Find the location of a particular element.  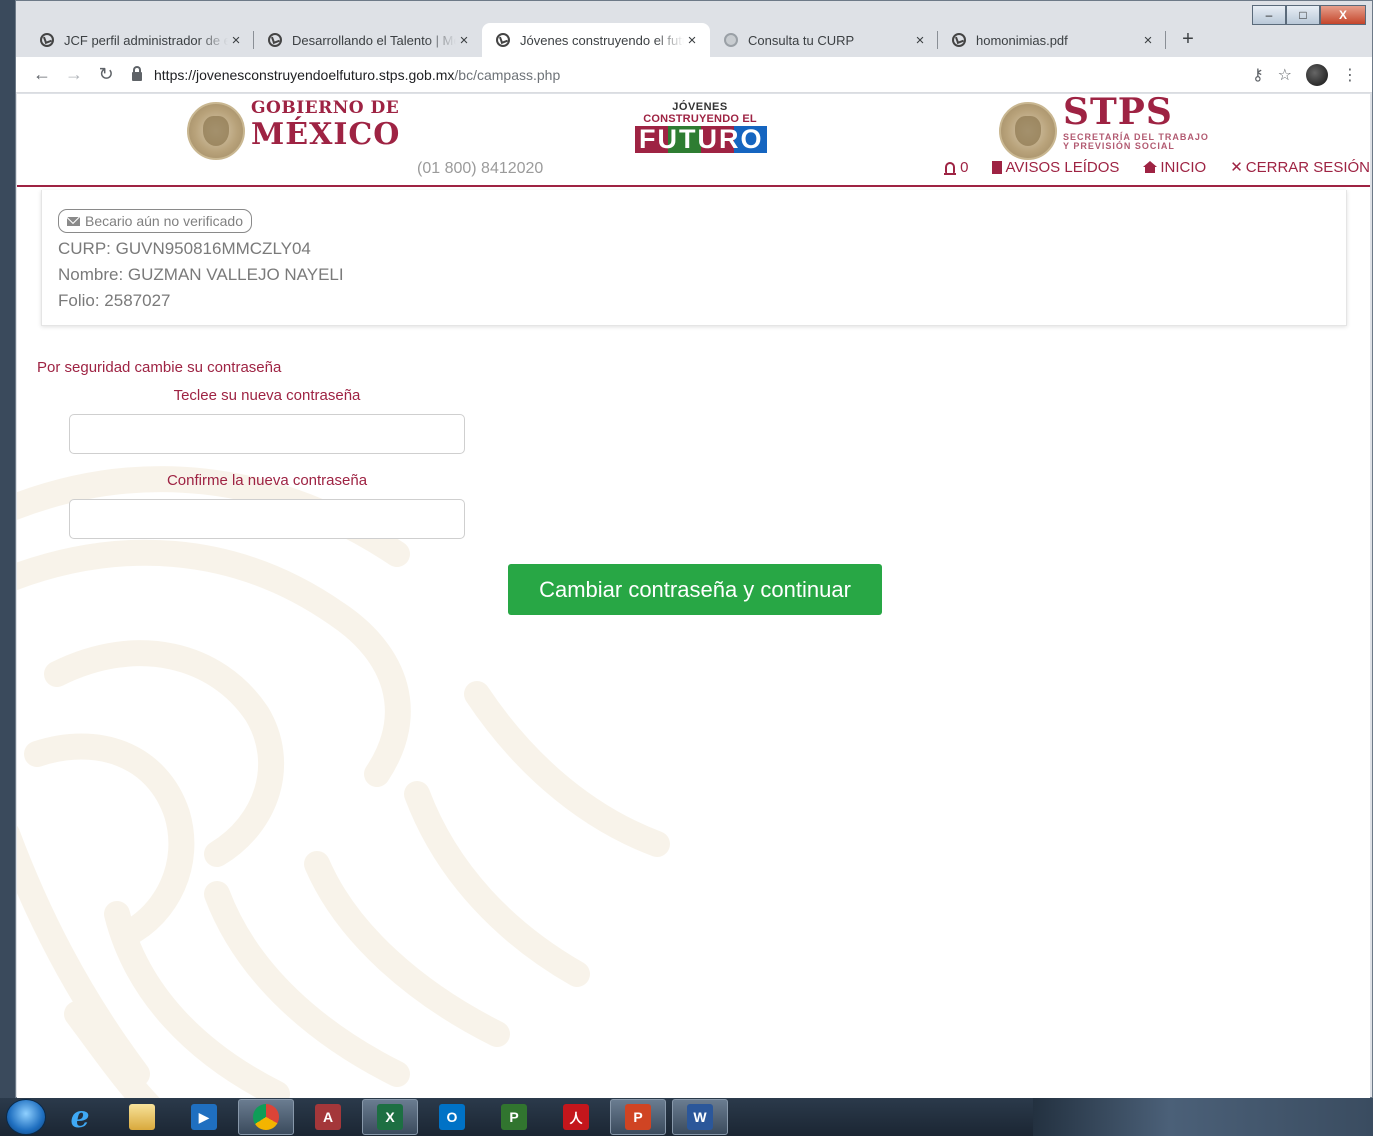

outlook-icon: O is located at coordinates (452, 1117).